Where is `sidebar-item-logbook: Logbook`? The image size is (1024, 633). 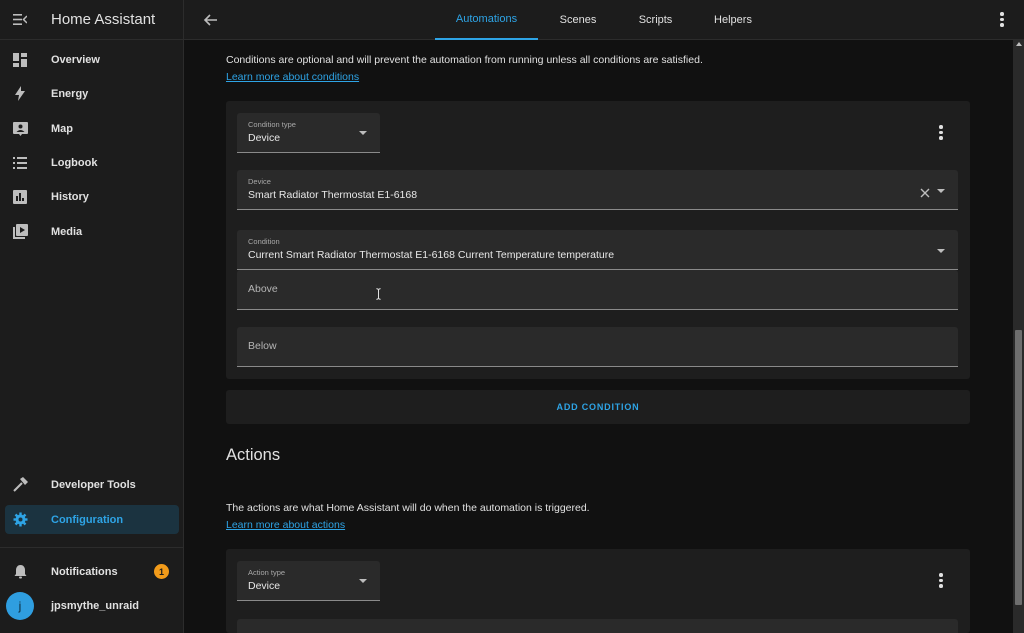
sidebar-item-logbook: Logbook is located at coordinates (92, 162).